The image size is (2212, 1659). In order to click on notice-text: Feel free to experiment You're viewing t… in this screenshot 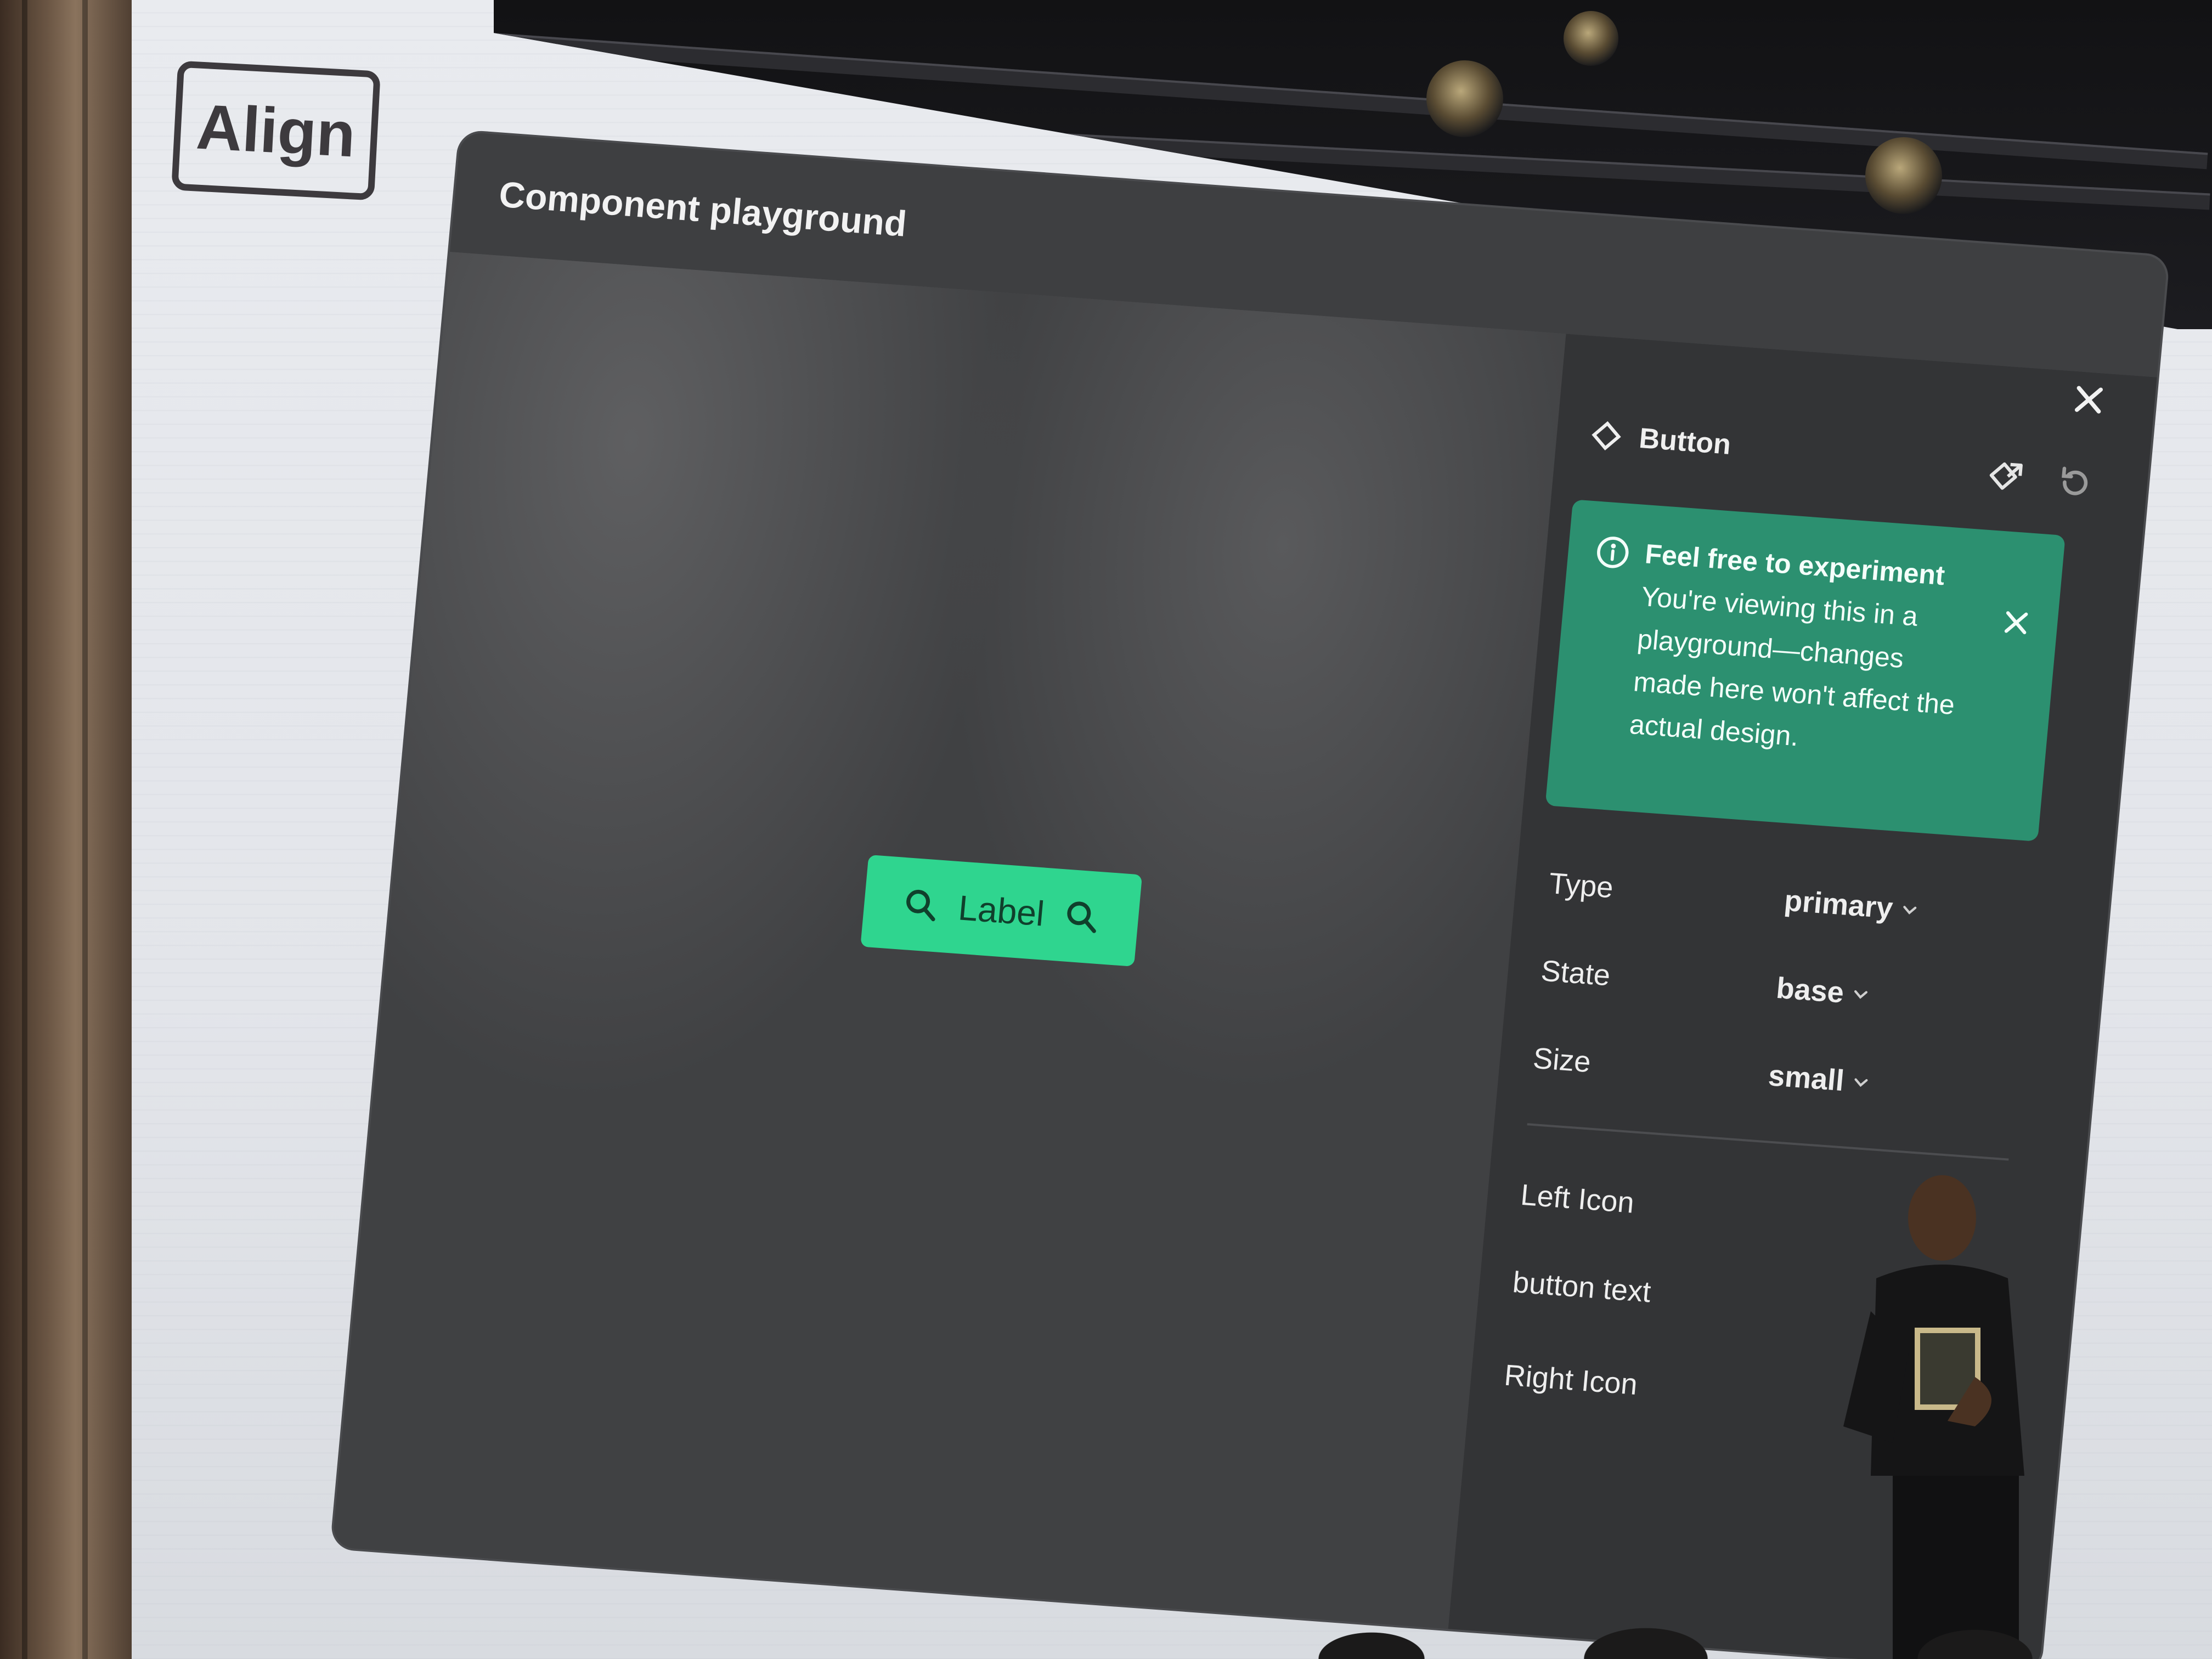, I will do `click(1802, 651)`.